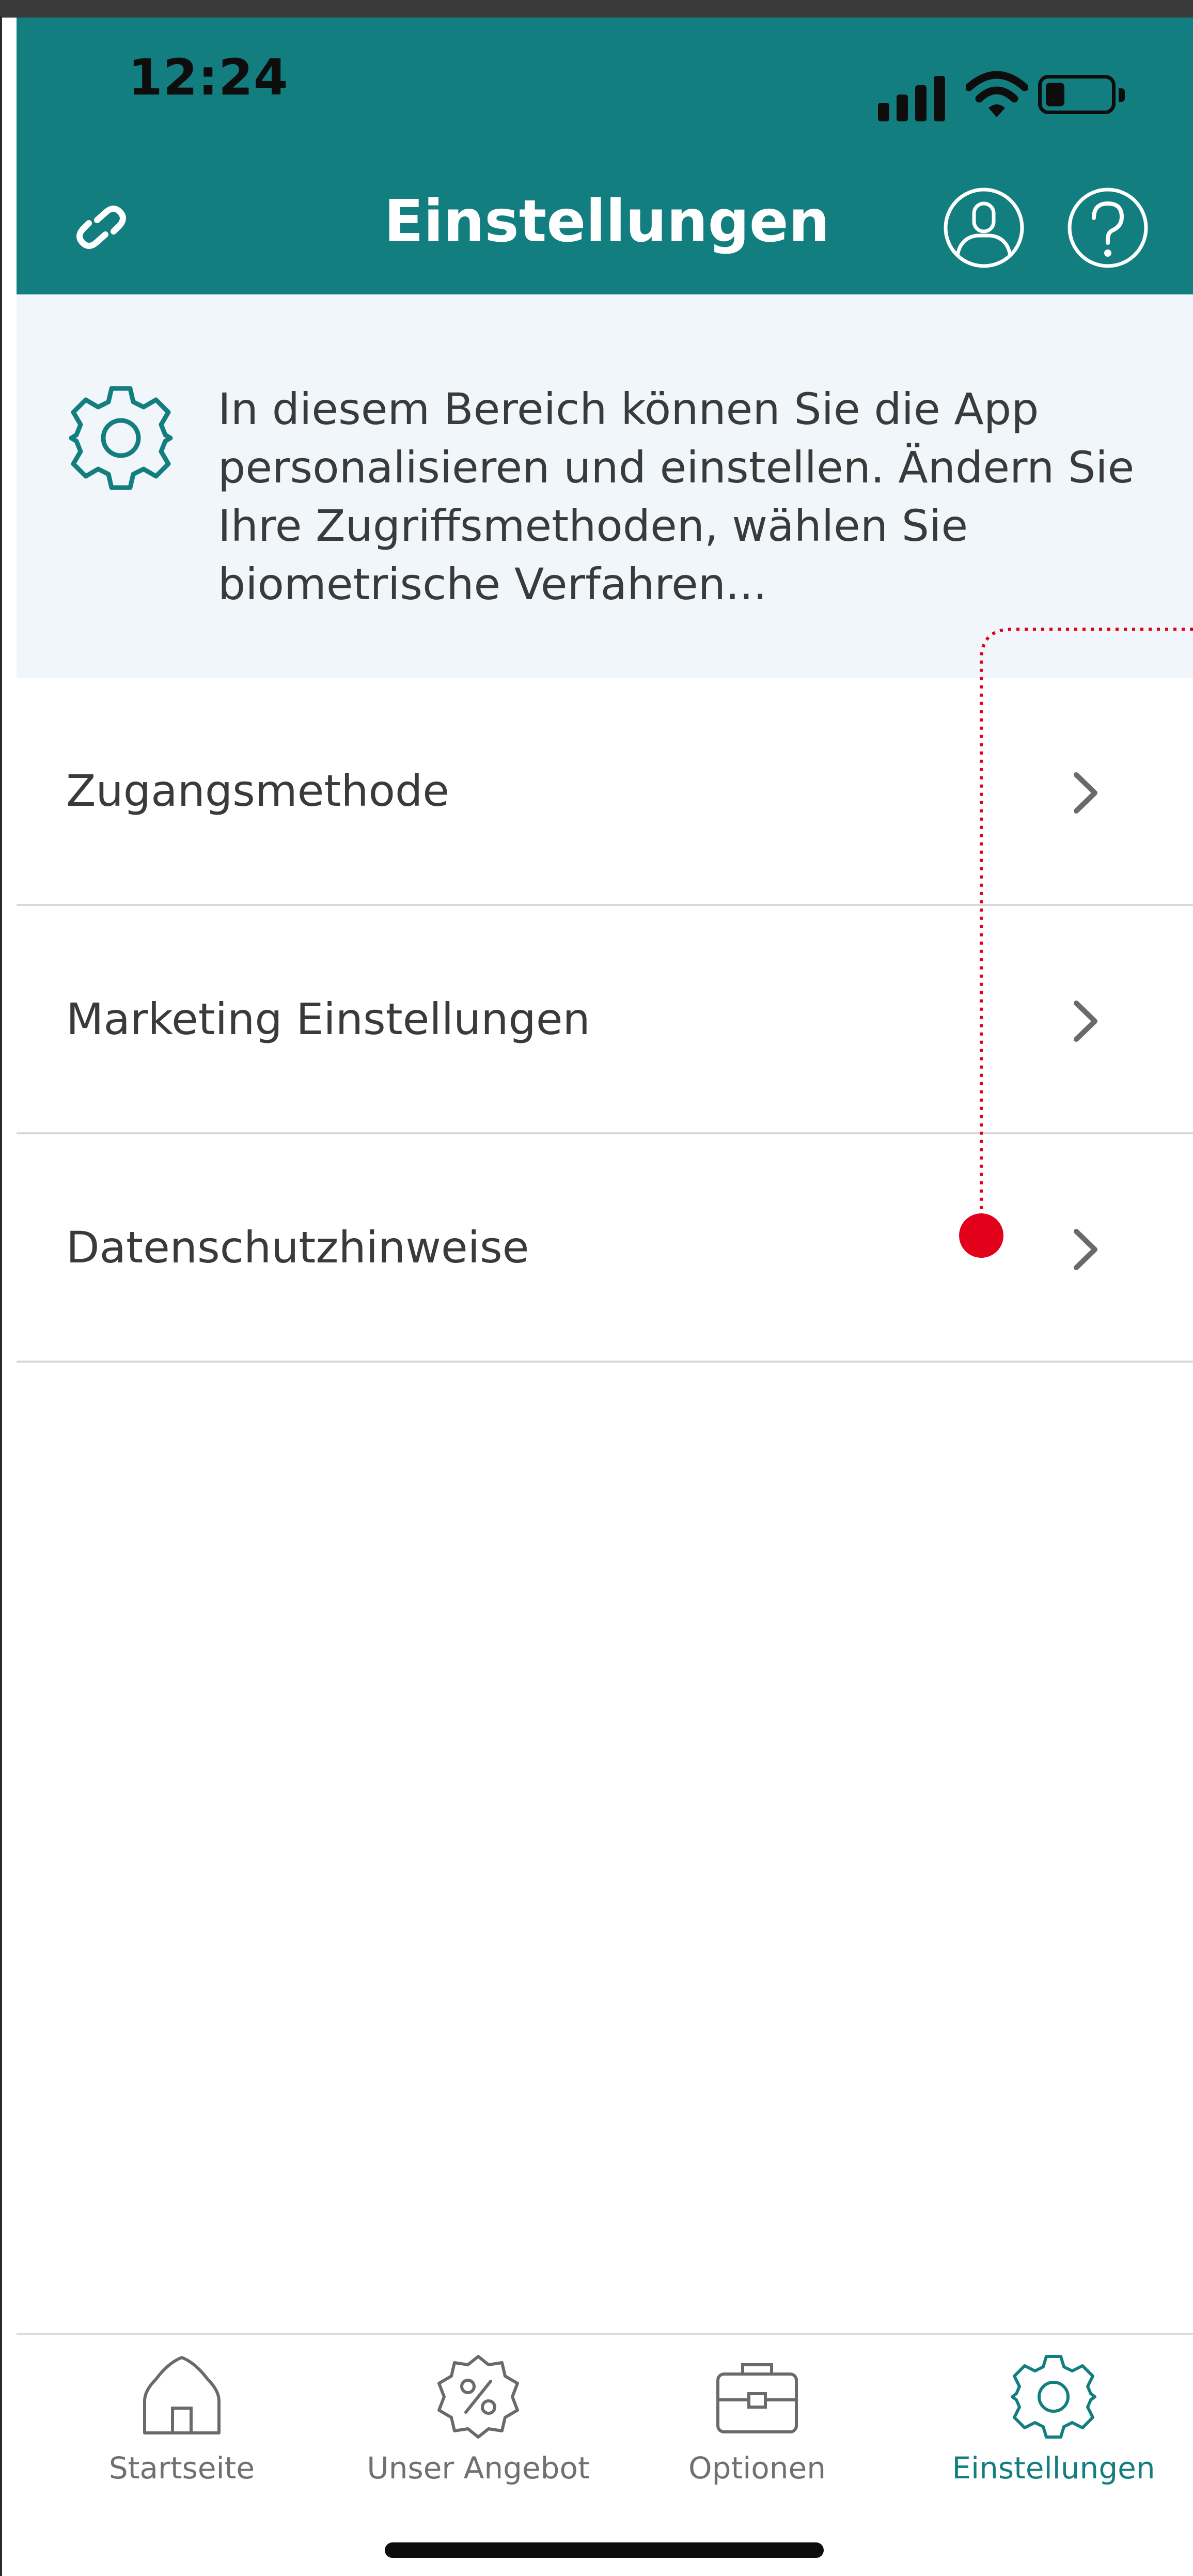 This screenshot has height=2576, width=1193. What do you see at coordinates (182, 2395) in the screenshot?
I see `home-icon` at bounding box center [182, 2395].